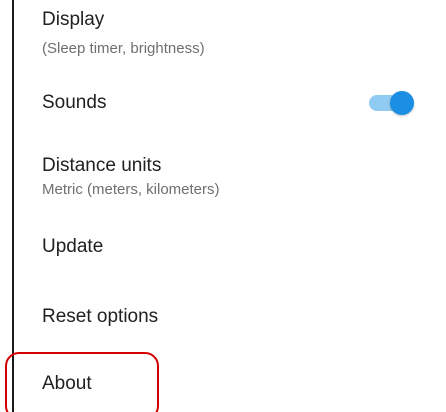  Describe the element at coordinates (244, 318) in the screenshot. I see `settings-item-reset-options: Reset options` at that location.